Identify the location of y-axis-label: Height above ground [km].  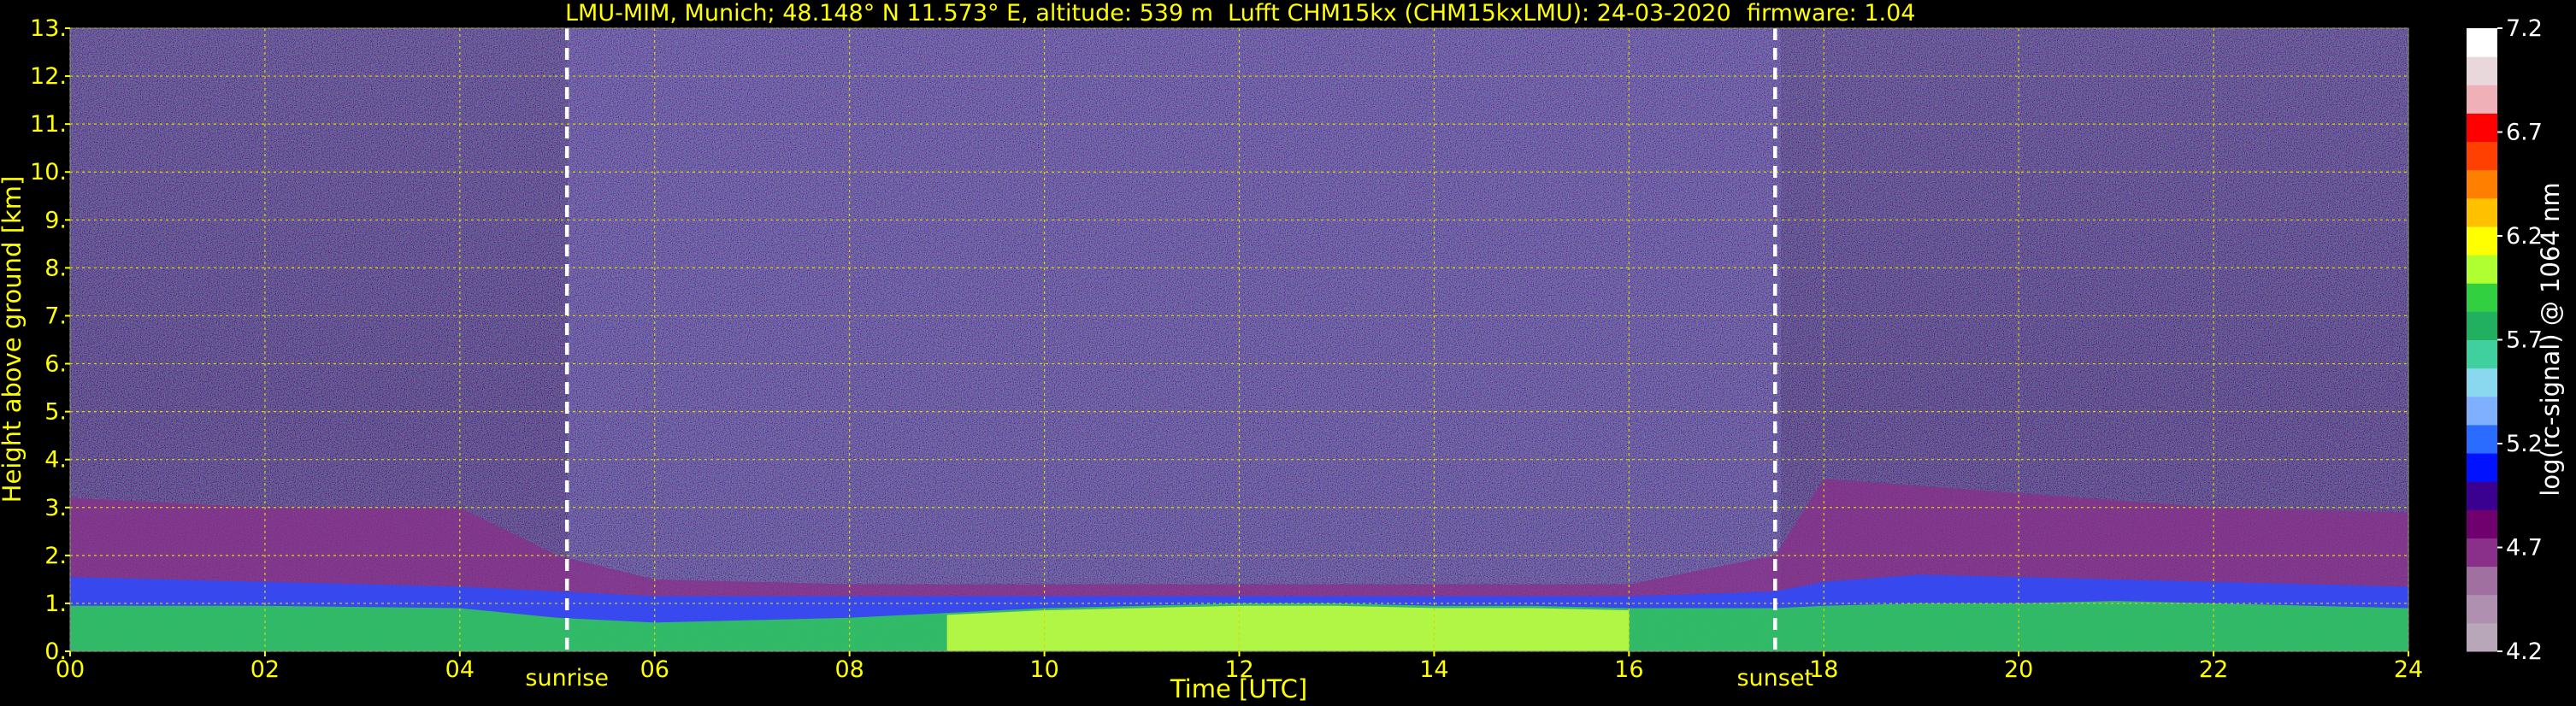
(14, 339).